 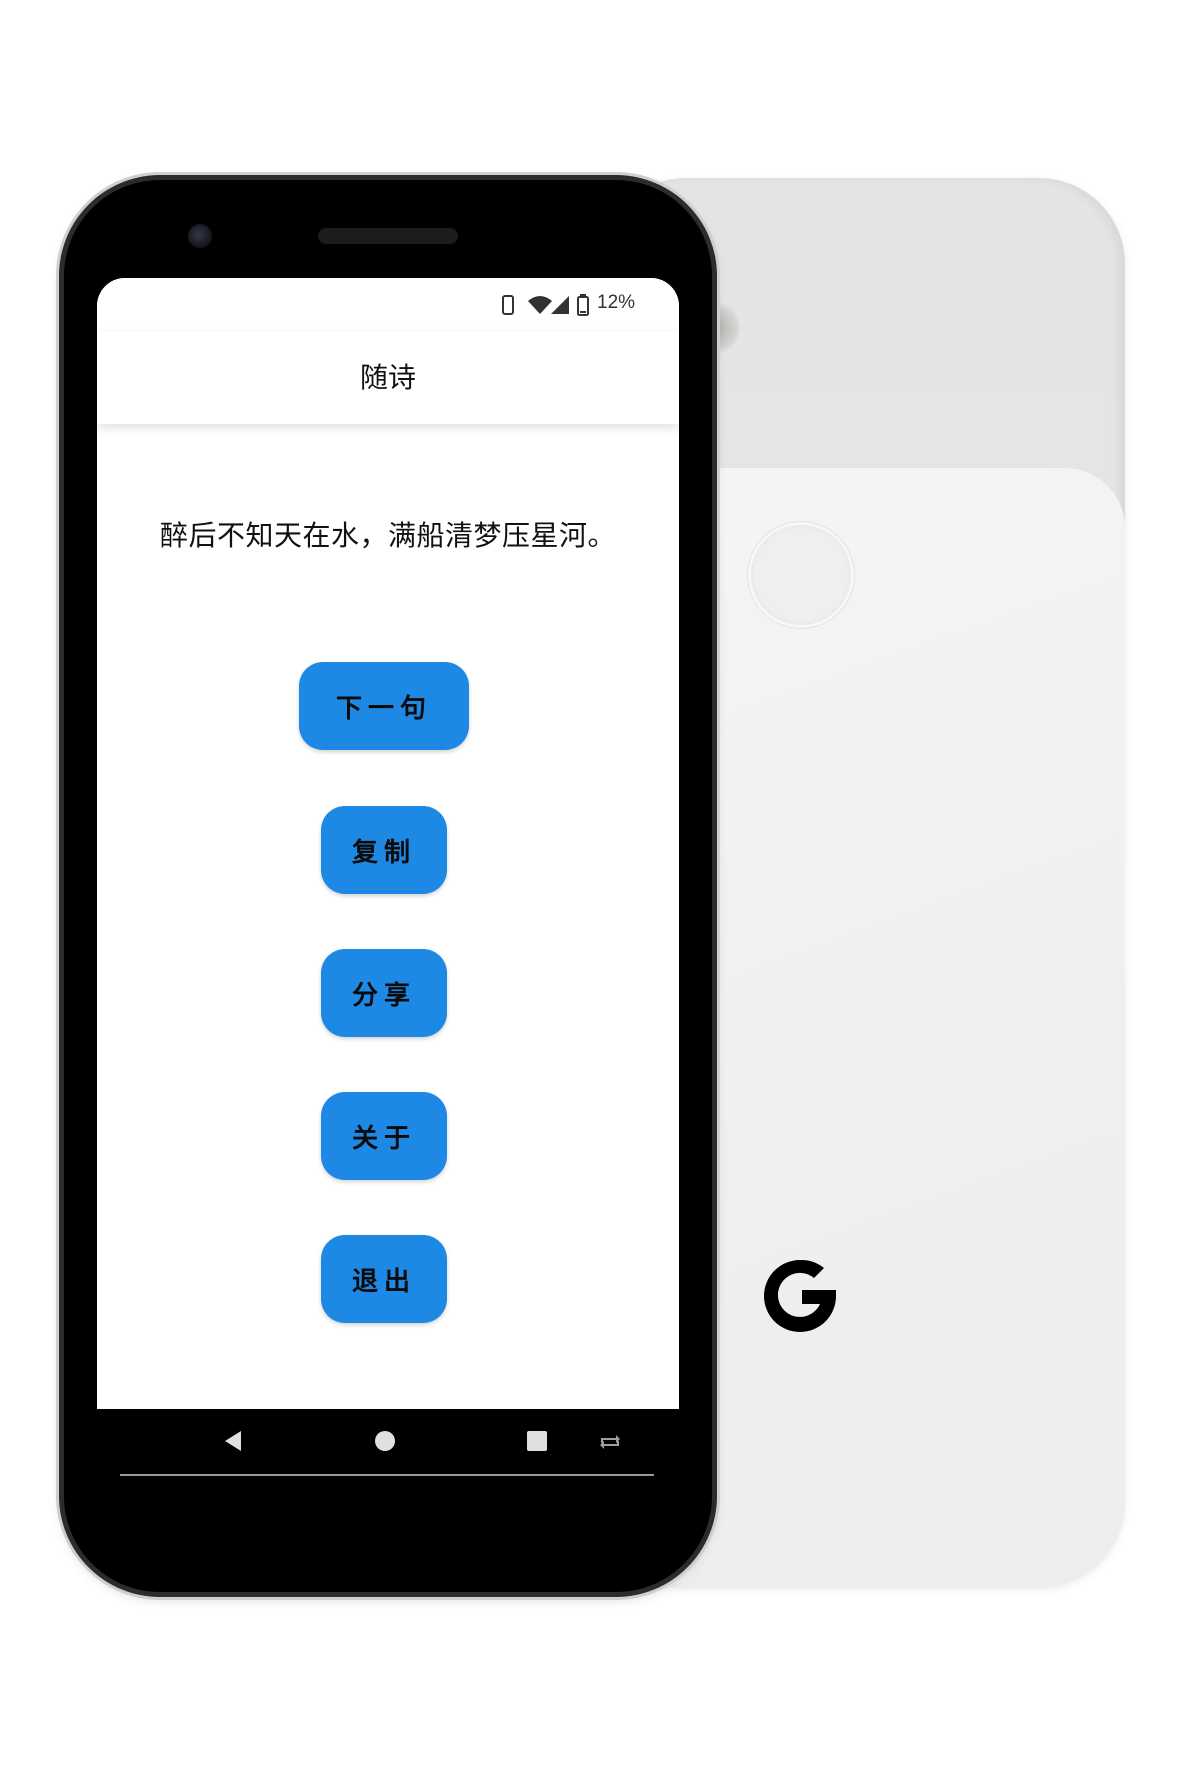 What do you see at coordinates (508, 305) in the screenshot?
I see `phone-outline-icon` at bounding box center [508, 305].